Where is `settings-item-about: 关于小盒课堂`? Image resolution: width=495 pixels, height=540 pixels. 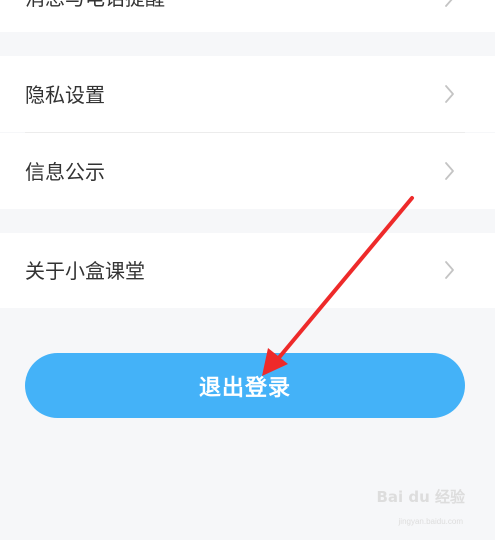 settings-item-about: 关于小盒课堂 is located at coordinates (247, 270).